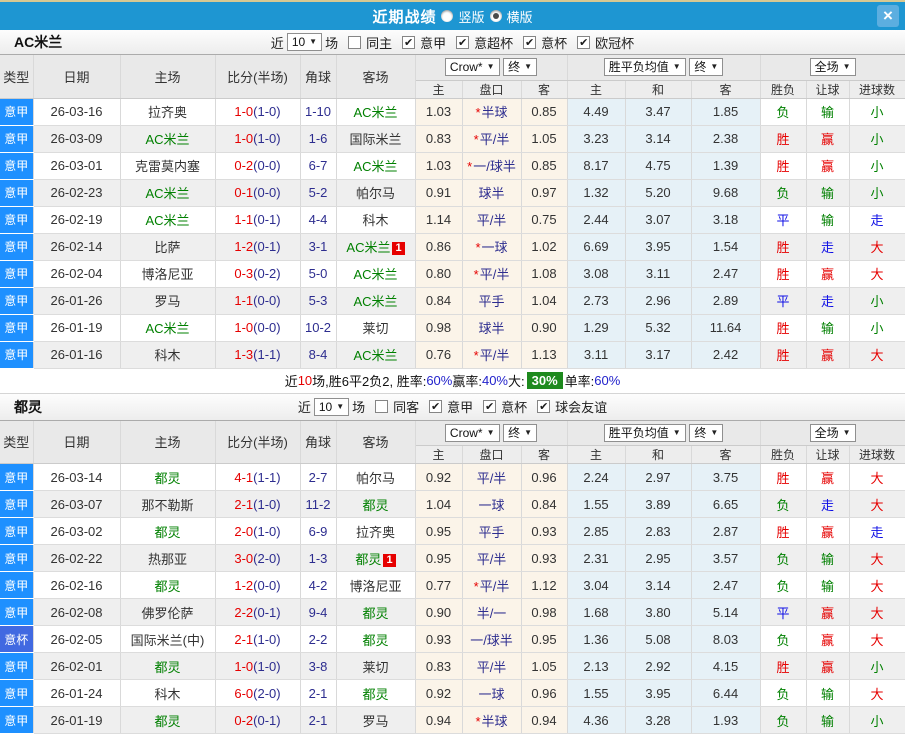 This screenshot has height=752, width=905. Describe the element at coordinates (877, 639) in the screenshot. I see `goals-result-cell: 大` at that location.